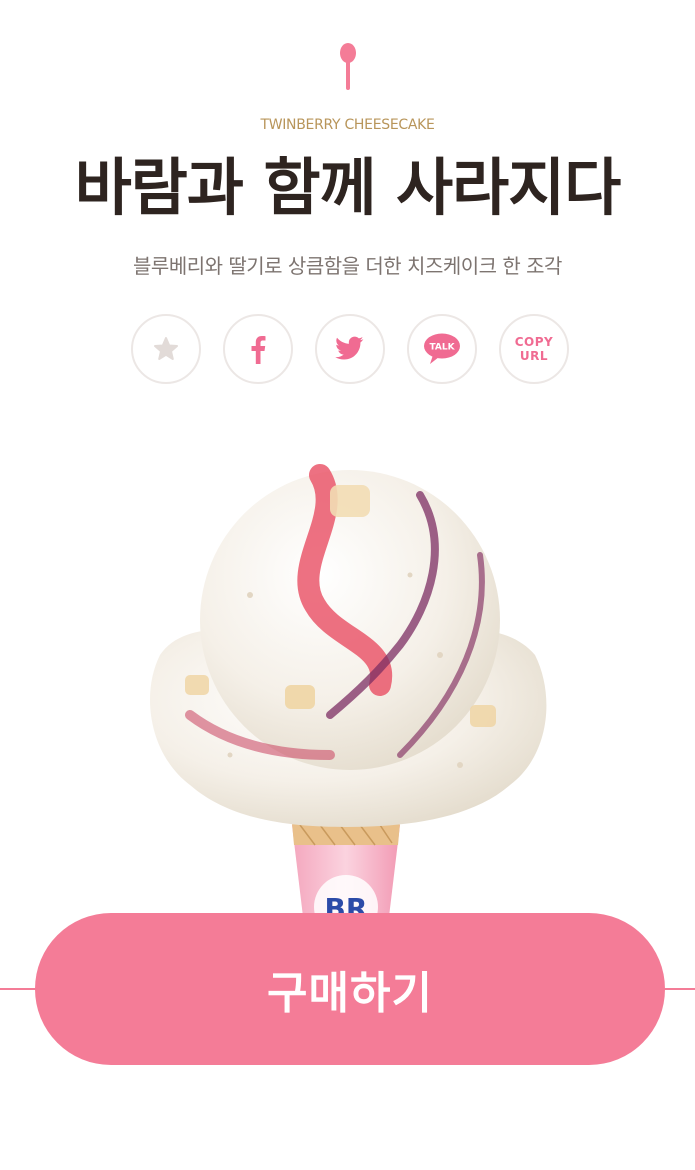  I want to click on facebook-icon, so click(258, 350).